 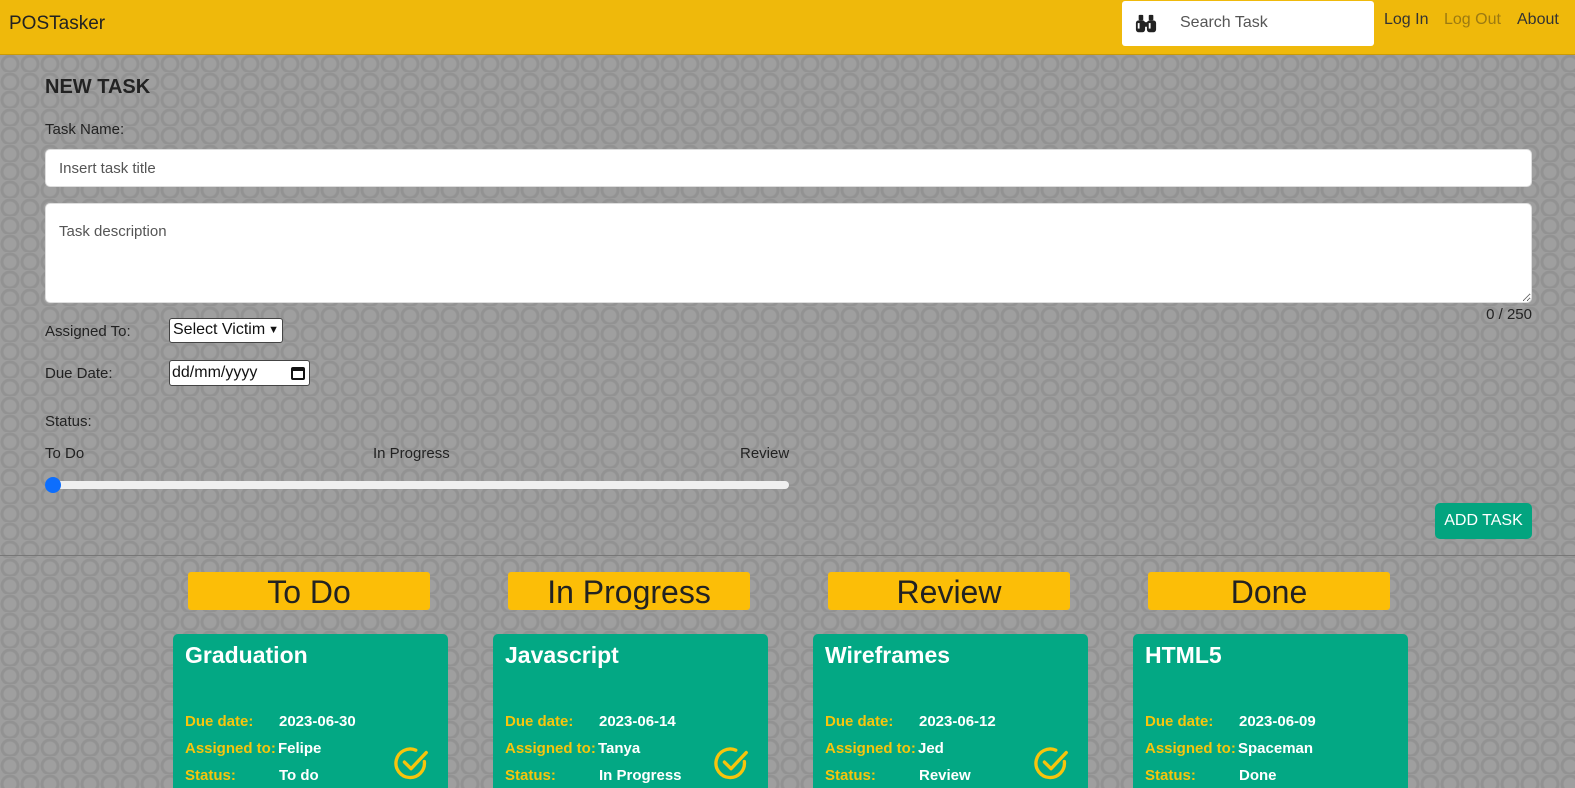 I want to click on chevron-down-icon: ▼, so click(x=273, y=330).